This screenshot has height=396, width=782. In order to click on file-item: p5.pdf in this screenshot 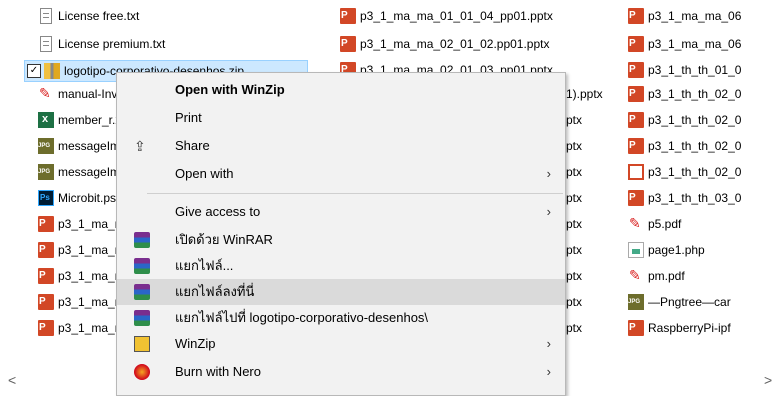, I will do `click(654, 224)`.